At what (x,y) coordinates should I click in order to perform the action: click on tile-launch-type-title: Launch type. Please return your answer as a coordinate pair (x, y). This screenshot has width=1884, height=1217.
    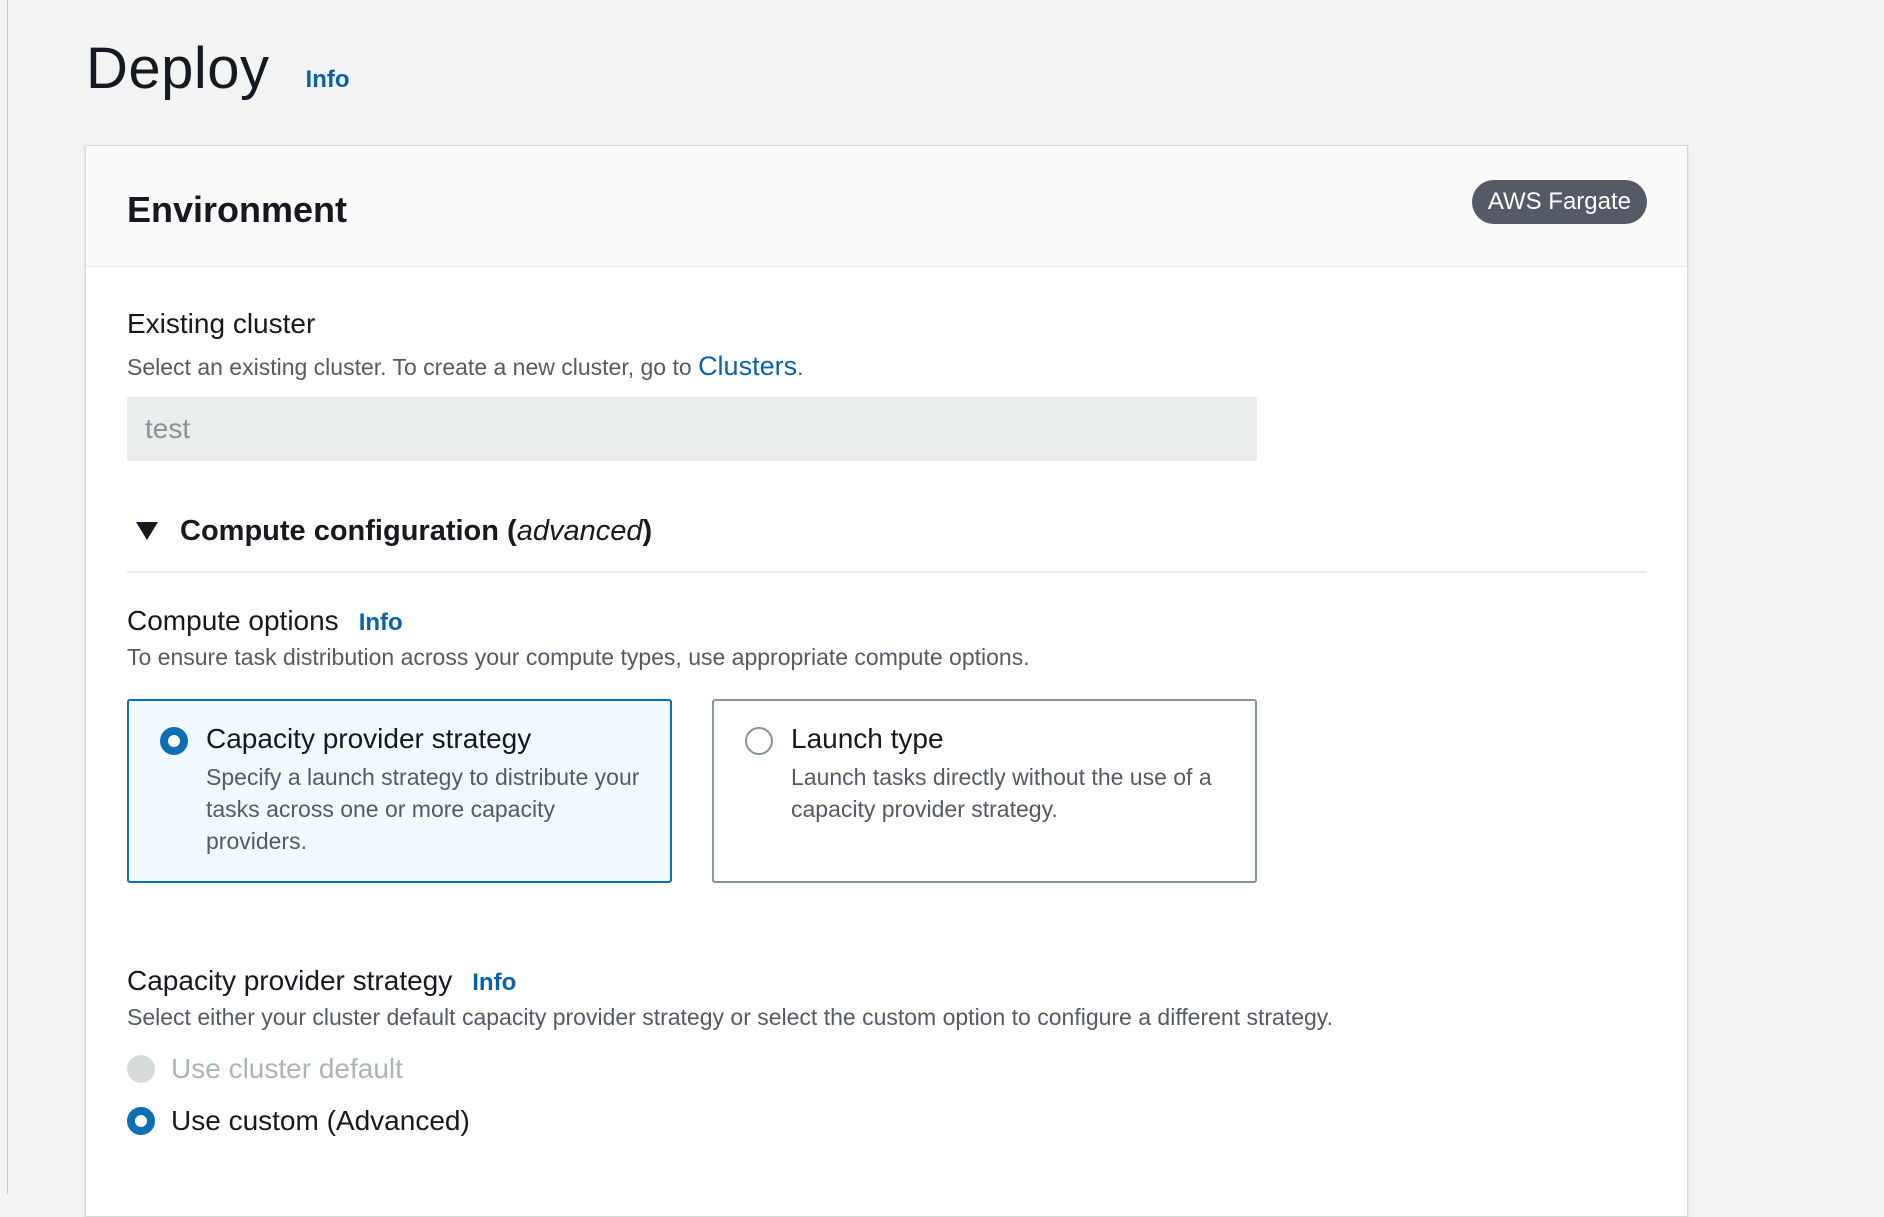
    Looking at the image, I should click on (867, 738).